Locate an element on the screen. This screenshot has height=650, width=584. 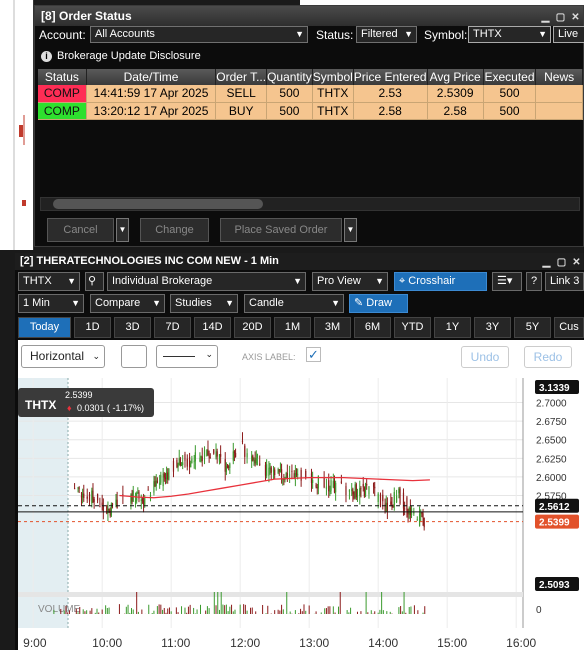
cancel-button: Cancel is located at coordinates (80, 230).